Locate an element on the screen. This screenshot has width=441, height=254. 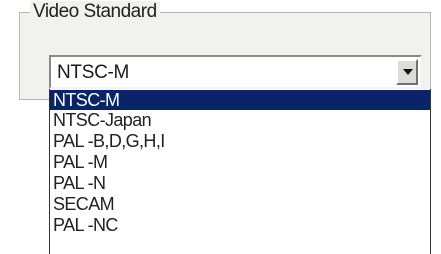
option-ntsc-m: NTSC-M is located at coordinates (240, 100).